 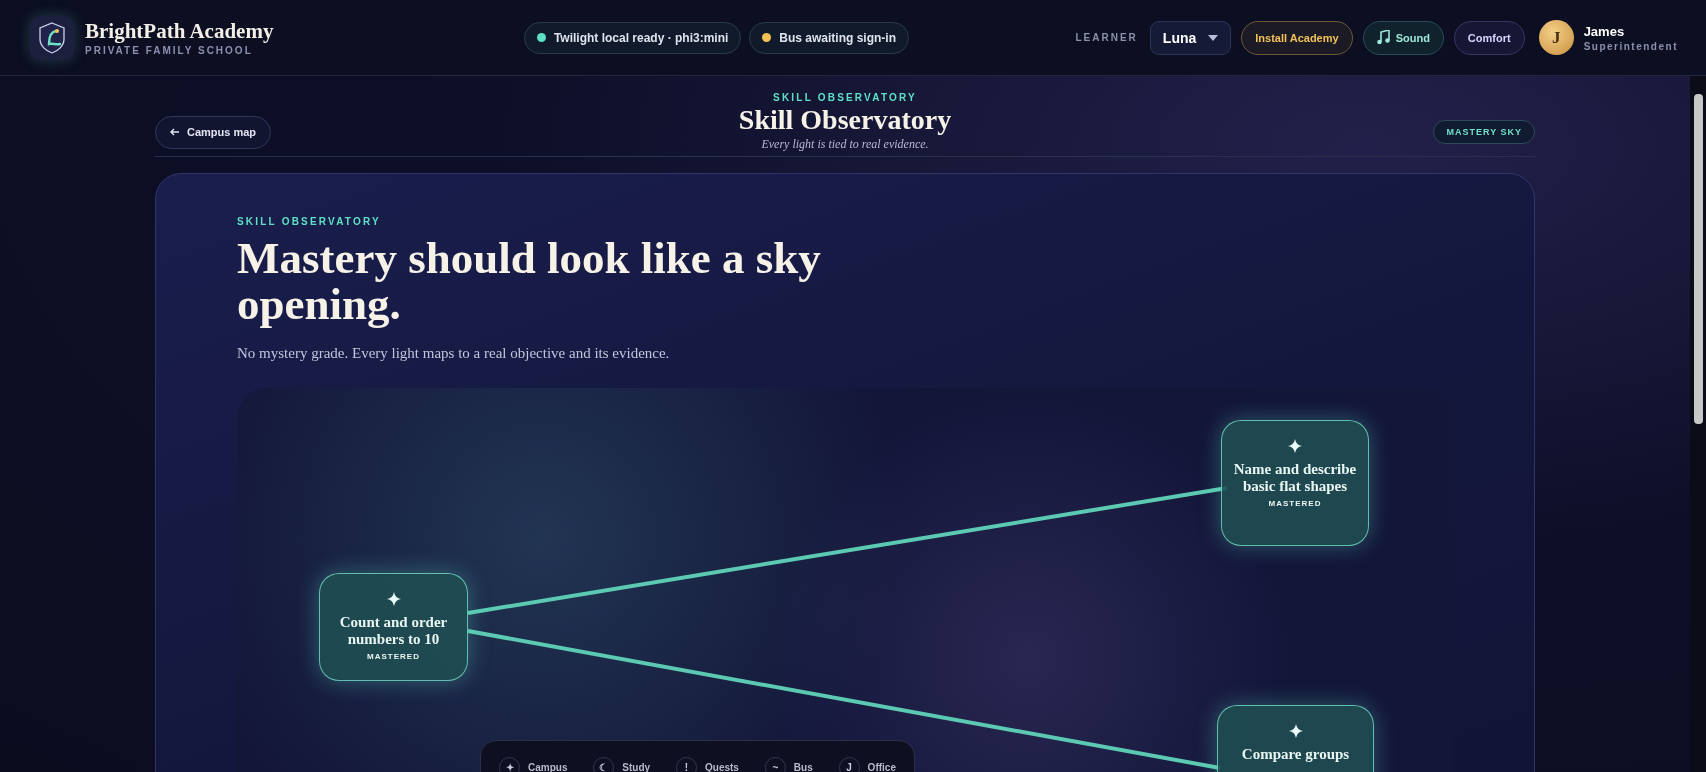 I want to click on install-button: Install Academy, so click(x=1297, y=37).